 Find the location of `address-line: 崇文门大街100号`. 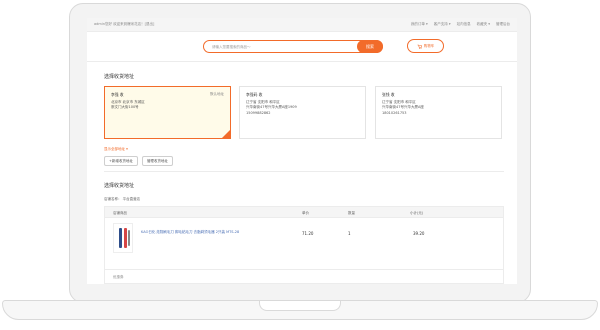

address-line: 崇文门大街100号 is located at coordinates (125, 107).